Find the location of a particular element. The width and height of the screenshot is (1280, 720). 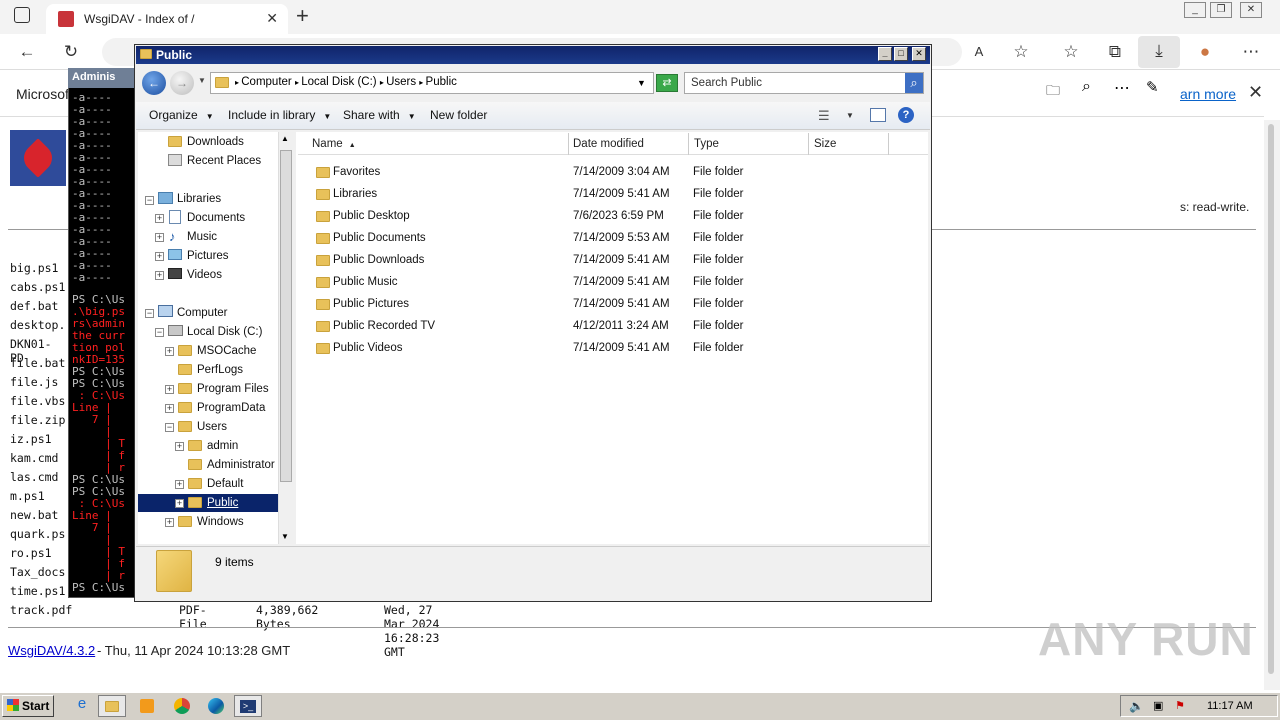

nav-perflogs: PerfLogs is located at coordinates (220, 370).